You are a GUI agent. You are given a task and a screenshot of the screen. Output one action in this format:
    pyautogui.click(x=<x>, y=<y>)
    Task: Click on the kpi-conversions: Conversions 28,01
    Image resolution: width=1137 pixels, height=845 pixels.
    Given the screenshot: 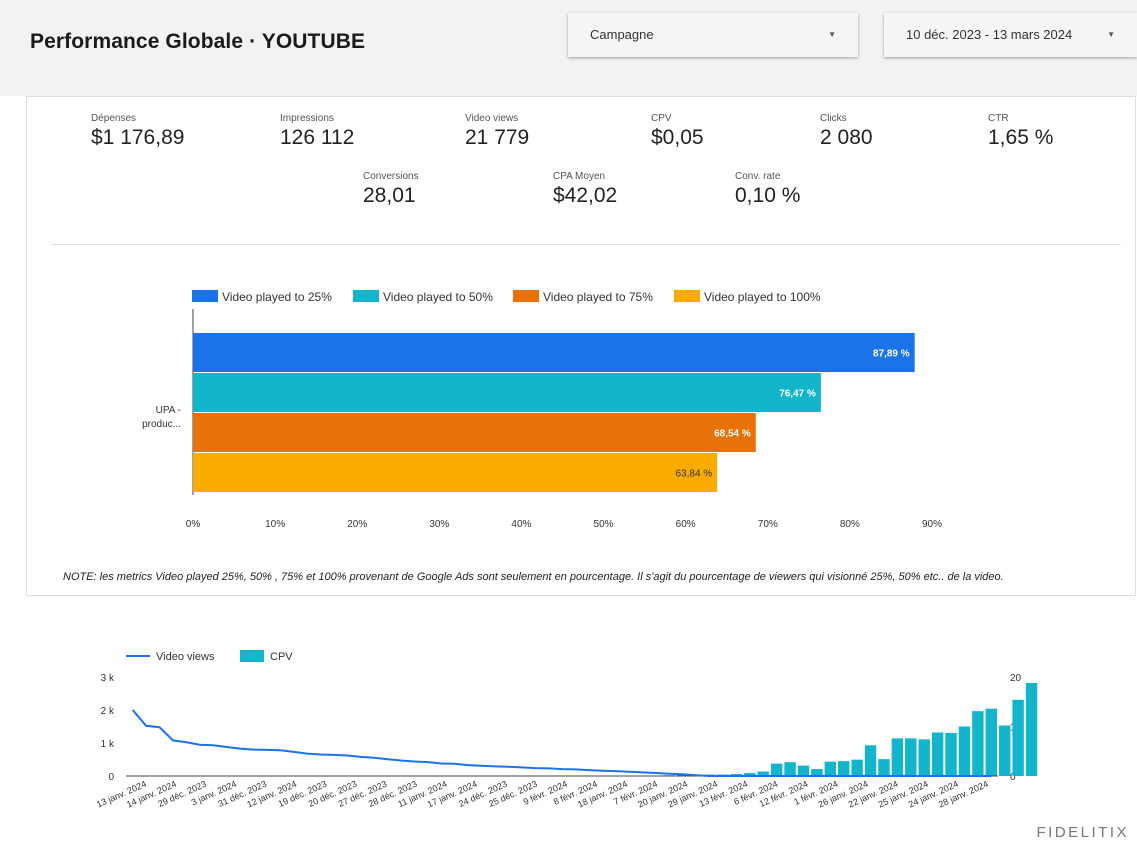 What is the action you would take?
    pyautogui.click(x=391, y=189)
    